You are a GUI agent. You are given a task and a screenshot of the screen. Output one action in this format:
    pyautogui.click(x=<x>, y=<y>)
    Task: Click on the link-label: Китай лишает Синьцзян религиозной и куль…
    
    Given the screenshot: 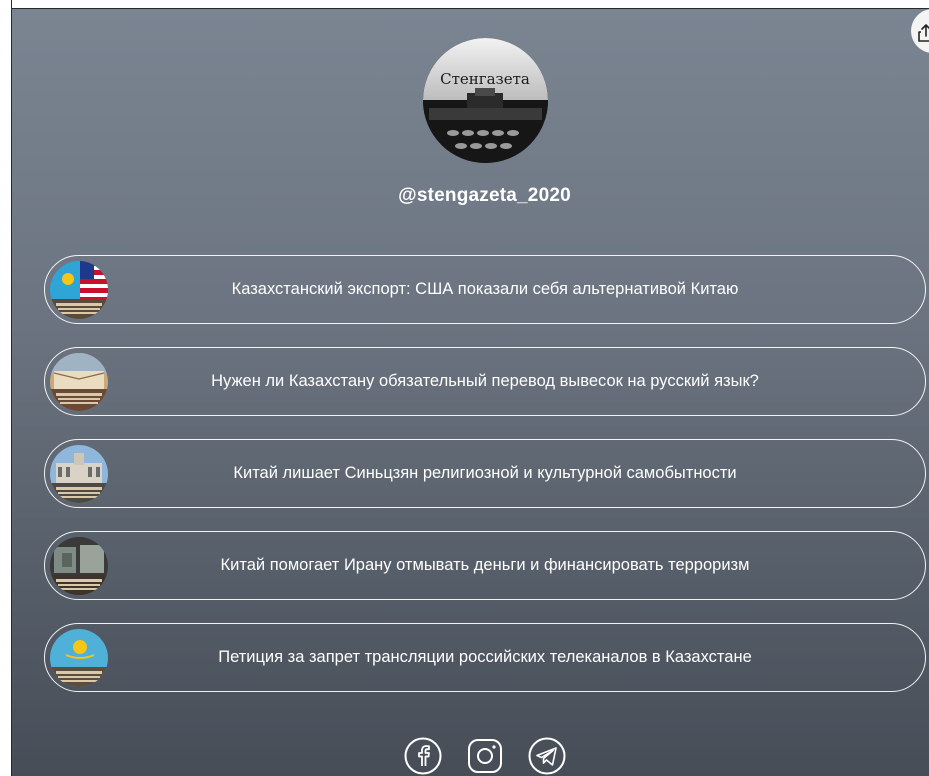 What is the action you would take?
    pyautogui.click(x=485, y=473)
    